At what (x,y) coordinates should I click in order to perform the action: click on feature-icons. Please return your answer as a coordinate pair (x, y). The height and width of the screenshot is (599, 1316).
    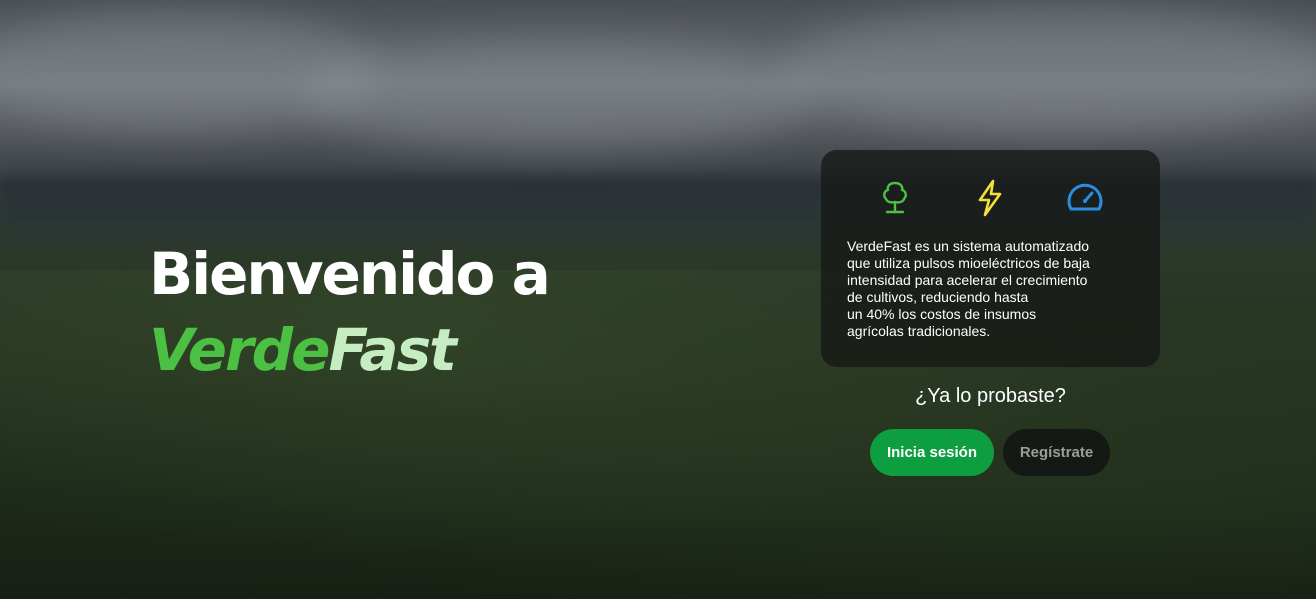
    Looking at the image, I should click on (990, 198).